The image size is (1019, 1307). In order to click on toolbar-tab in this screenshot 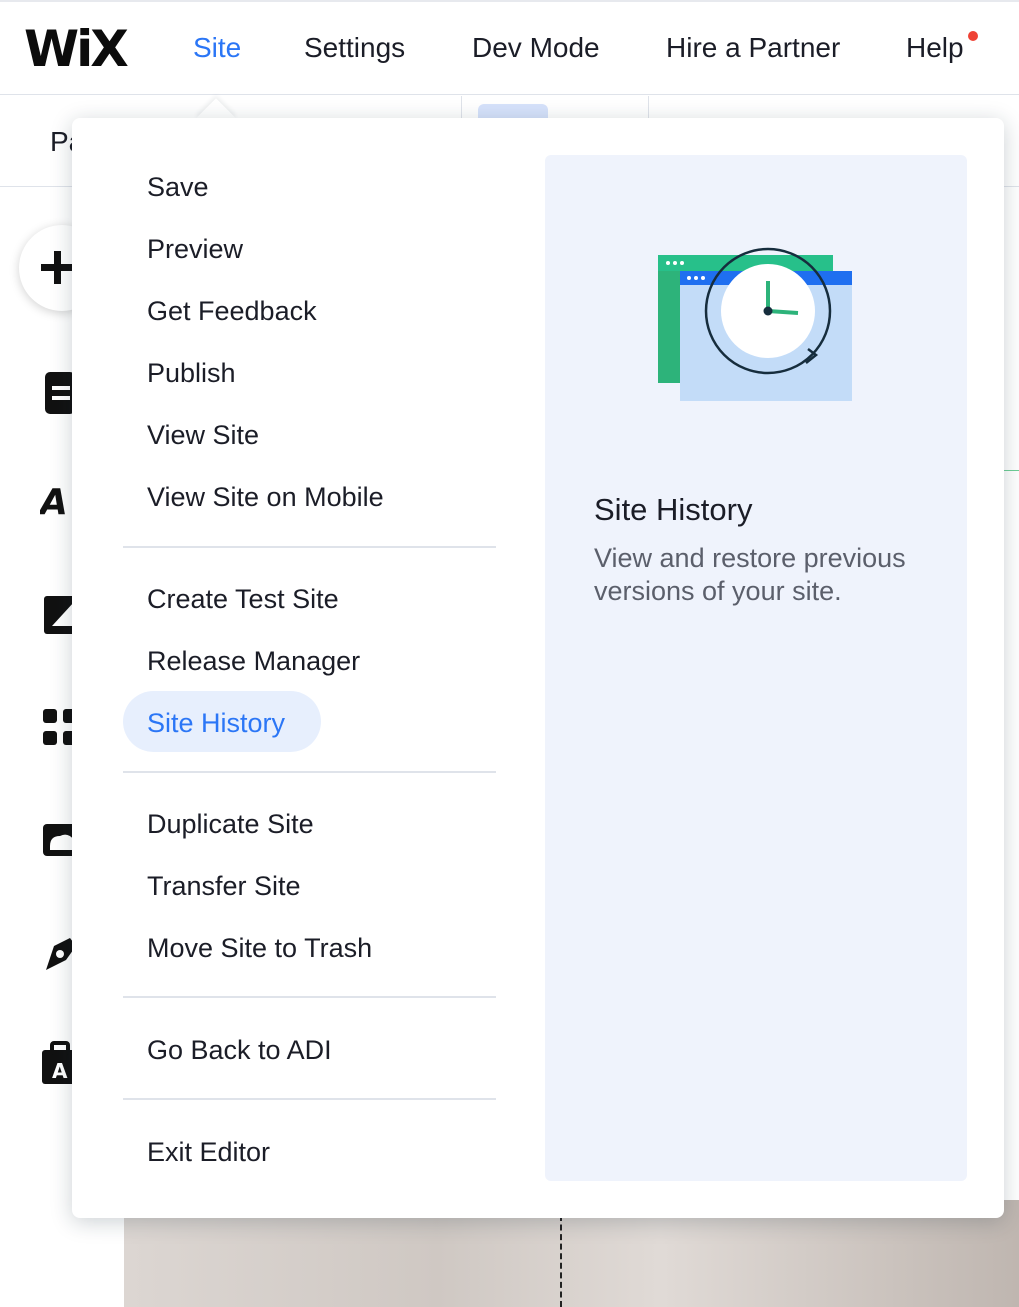, I will do `click(513, 111)`.